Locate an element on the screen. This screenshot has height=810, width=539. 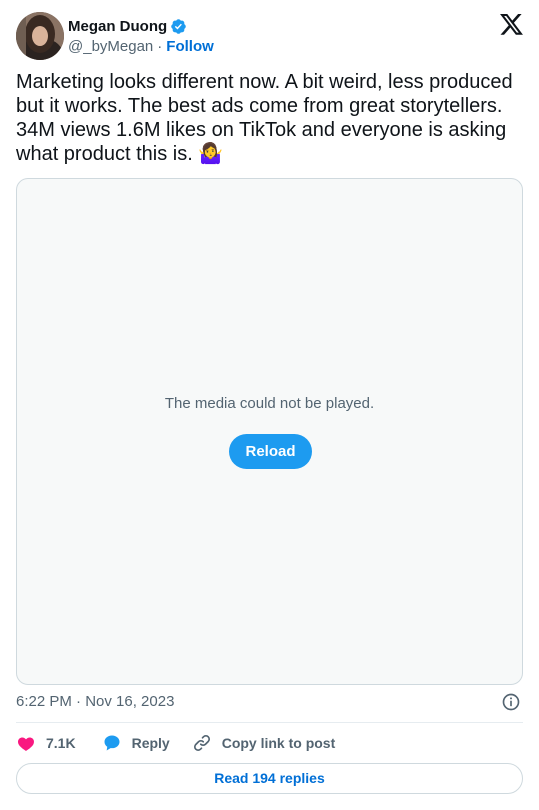
avatar-photo is located at coordinates (40, 36).